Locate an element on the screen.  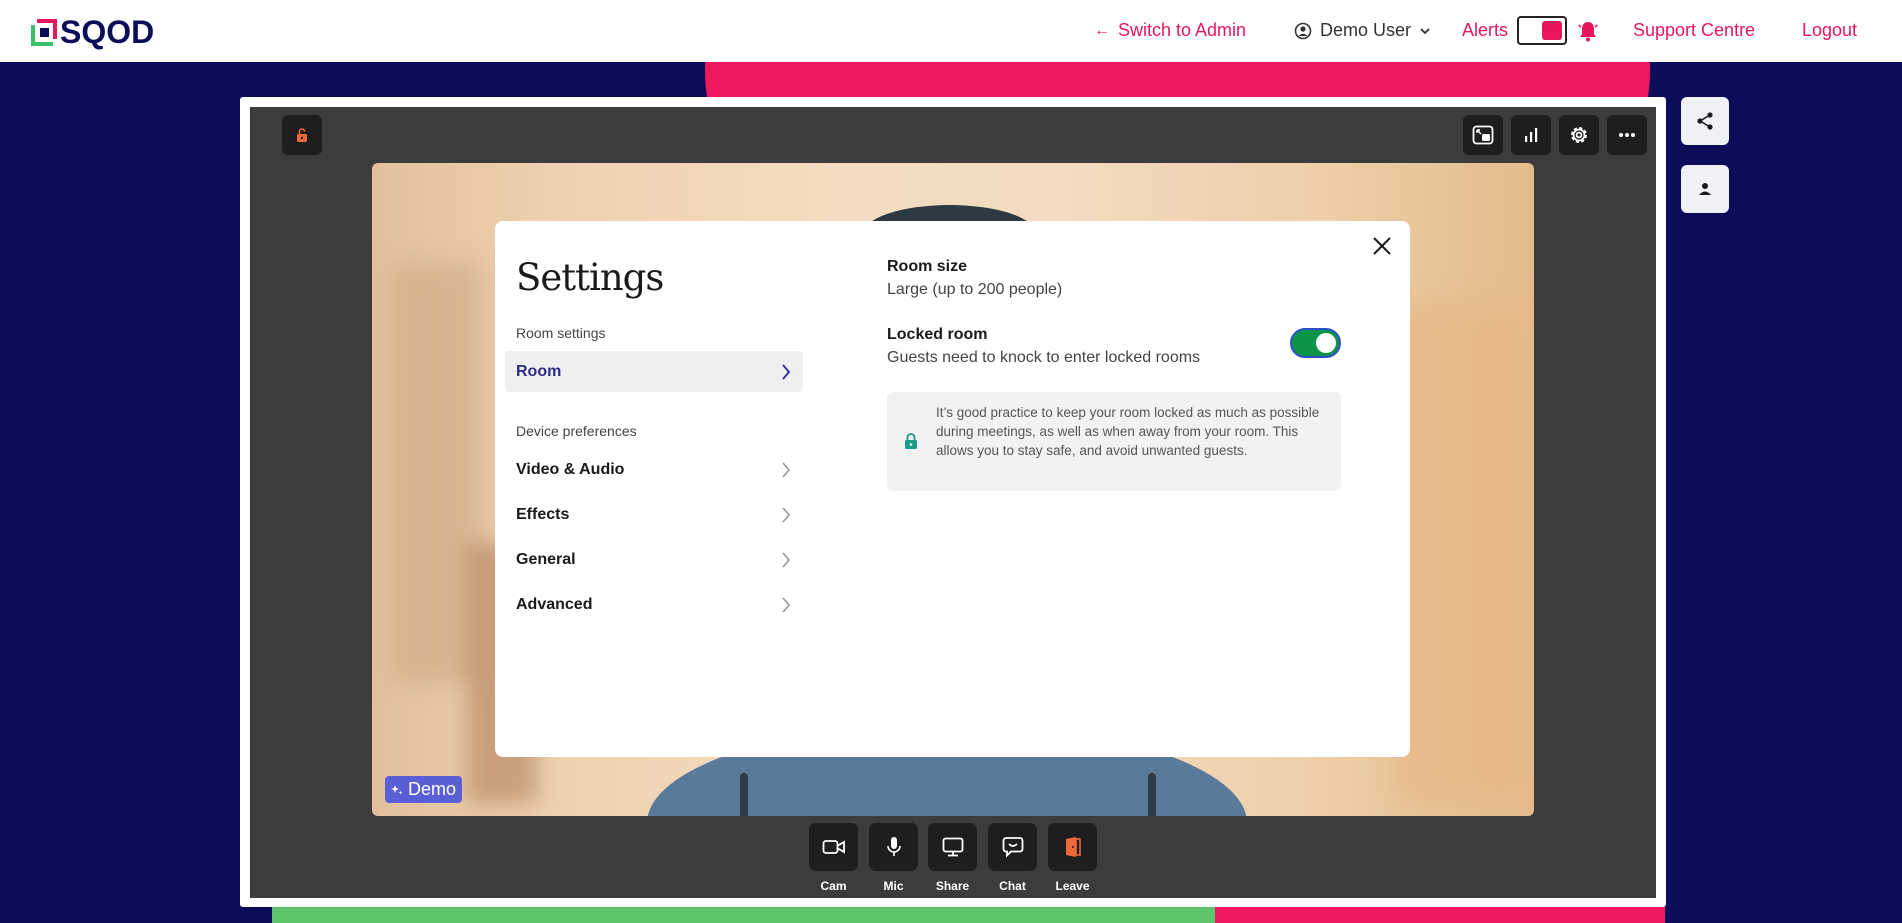
share-link-button is located at coordinates (1705, 121).